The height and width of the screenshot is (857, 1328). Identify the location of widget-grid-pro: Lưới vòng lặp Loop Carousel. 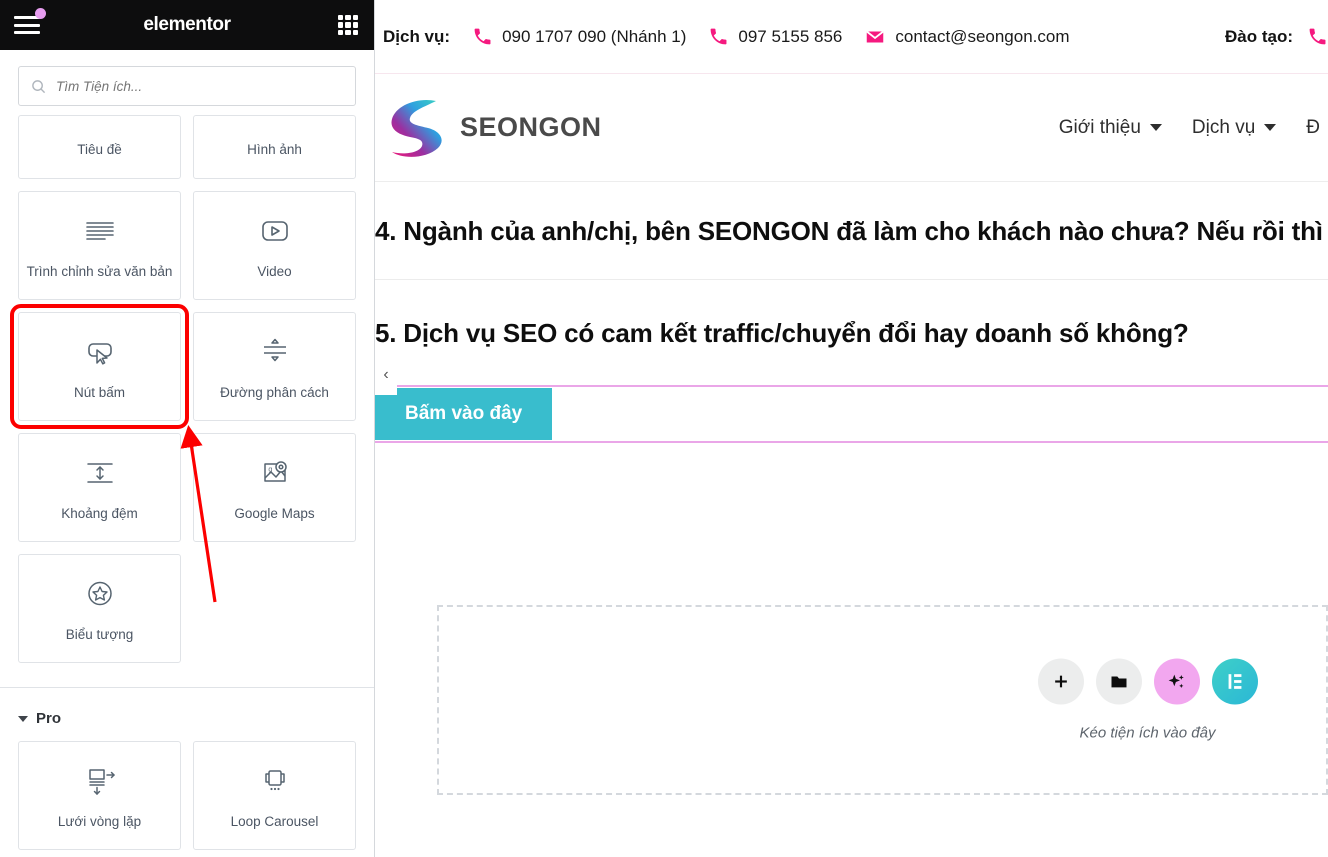
(187, 795).